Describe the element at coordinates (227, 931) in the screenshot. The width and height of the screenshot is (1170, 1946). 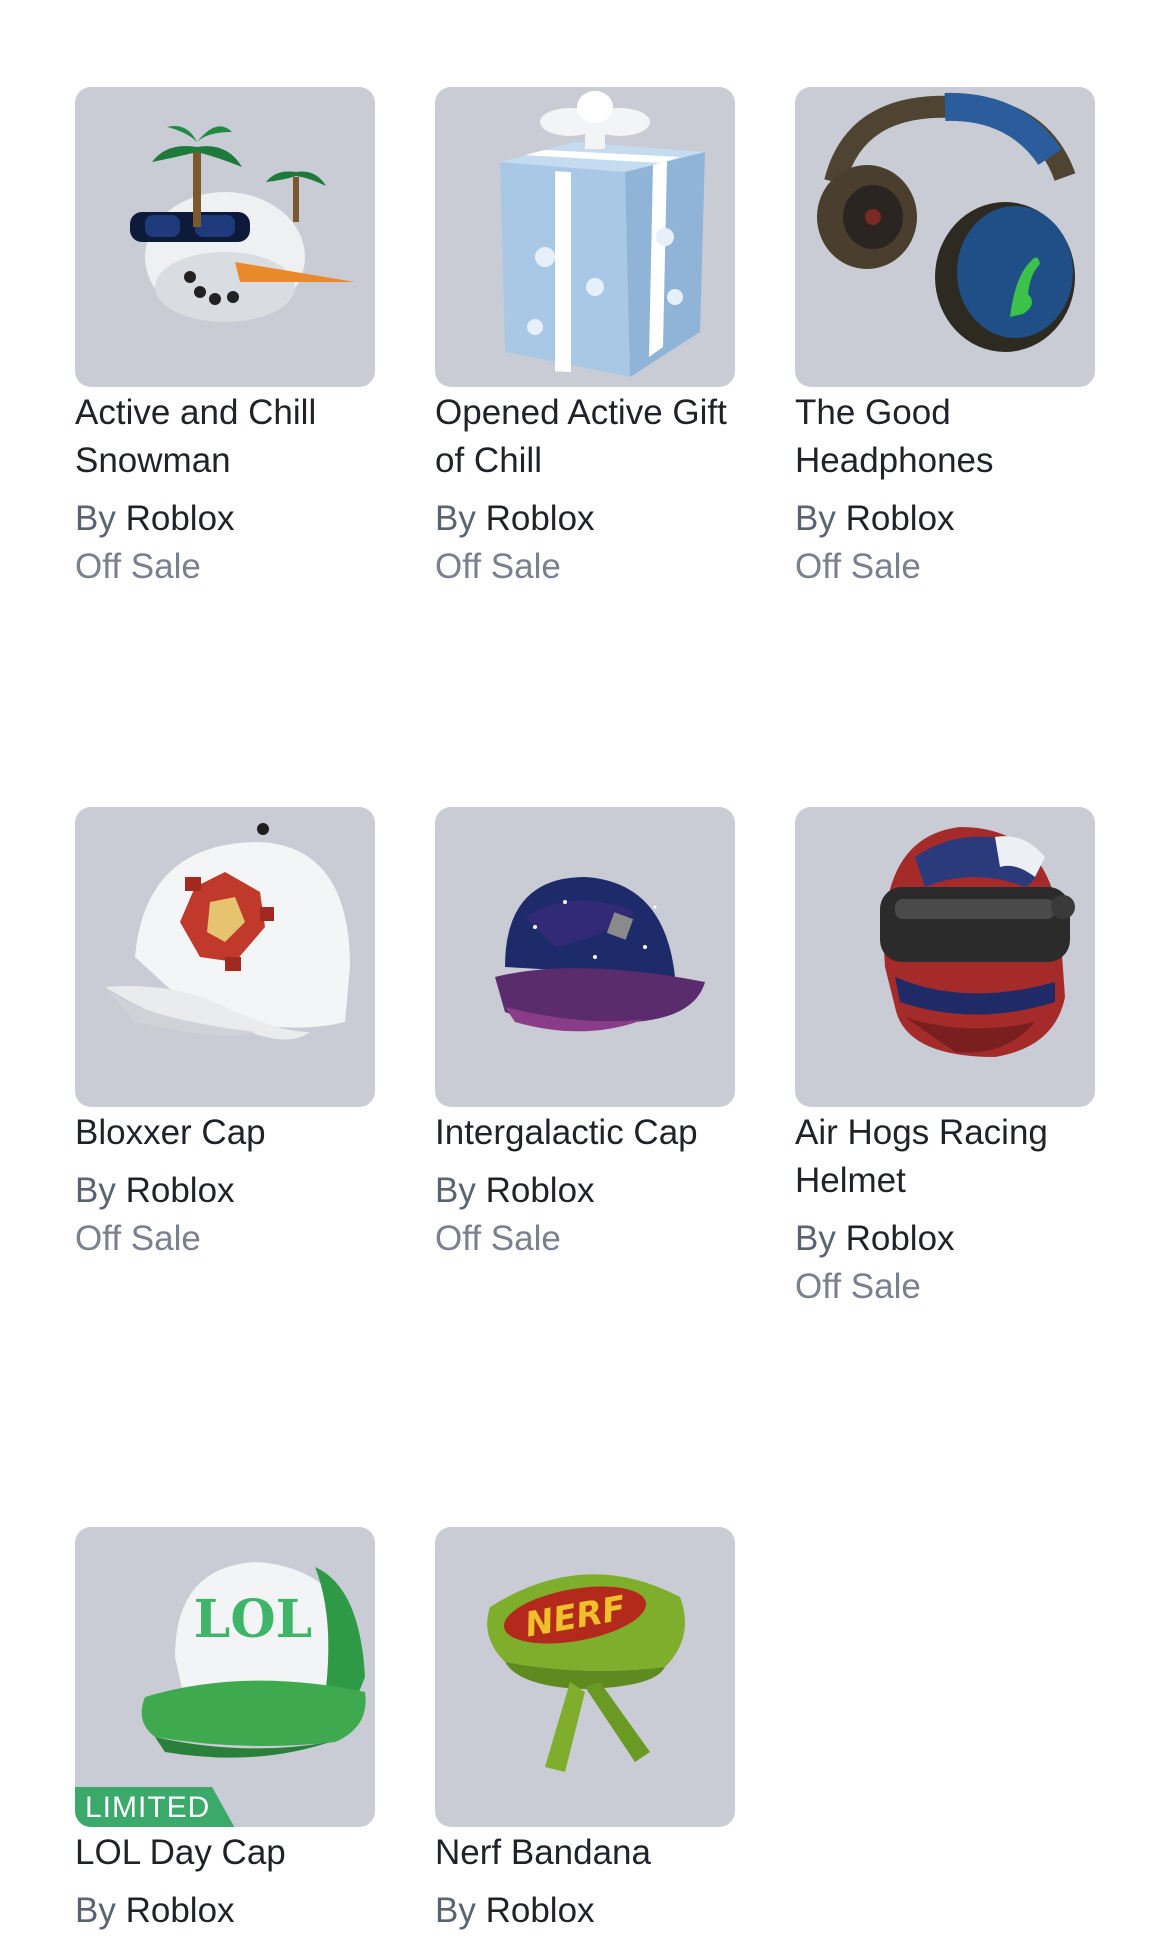
I see `white-cap-icon` at that location.